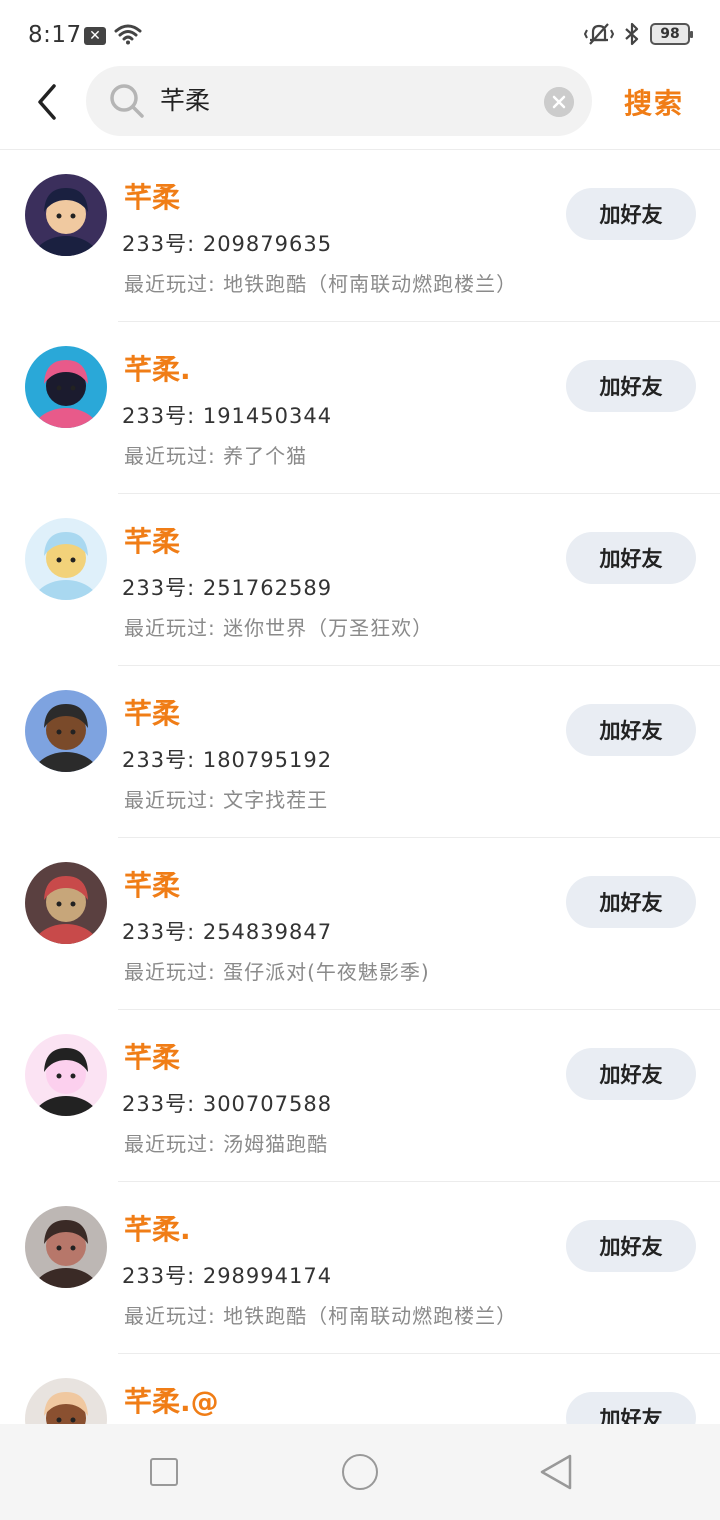 The height and width of the screenshot is (1520, 720). I want to click on search-button: 搜索, so click(654, 102).